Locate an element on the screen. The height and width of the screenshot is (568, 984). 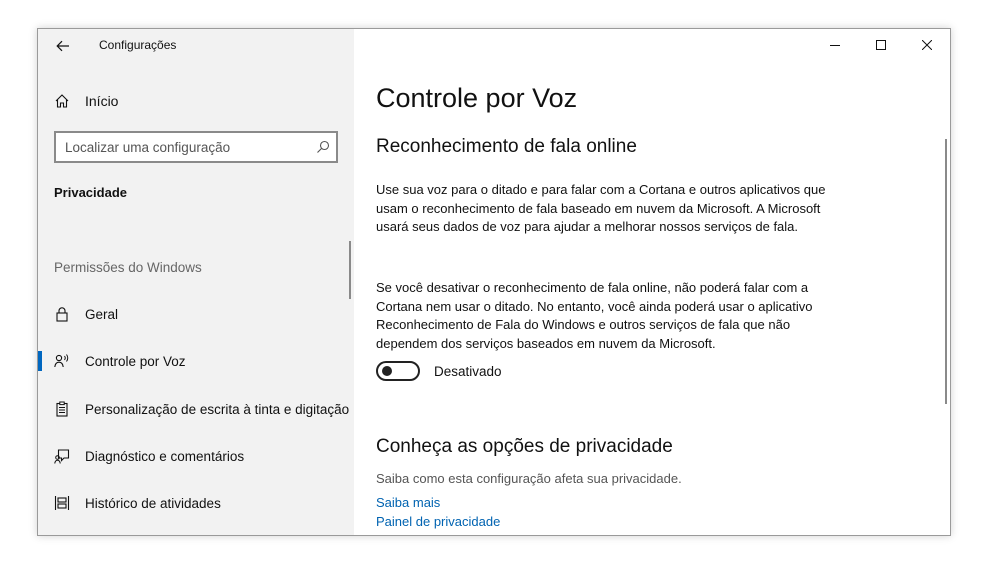
close-icon is located at coordinates (927, 45).